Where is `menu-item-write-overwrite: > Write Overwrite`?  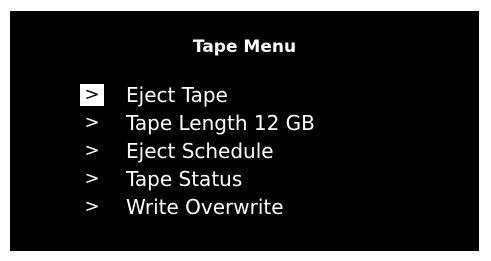
menu-item-write-overwrite: > Write Overwrite is located at coordinates (197, 207).